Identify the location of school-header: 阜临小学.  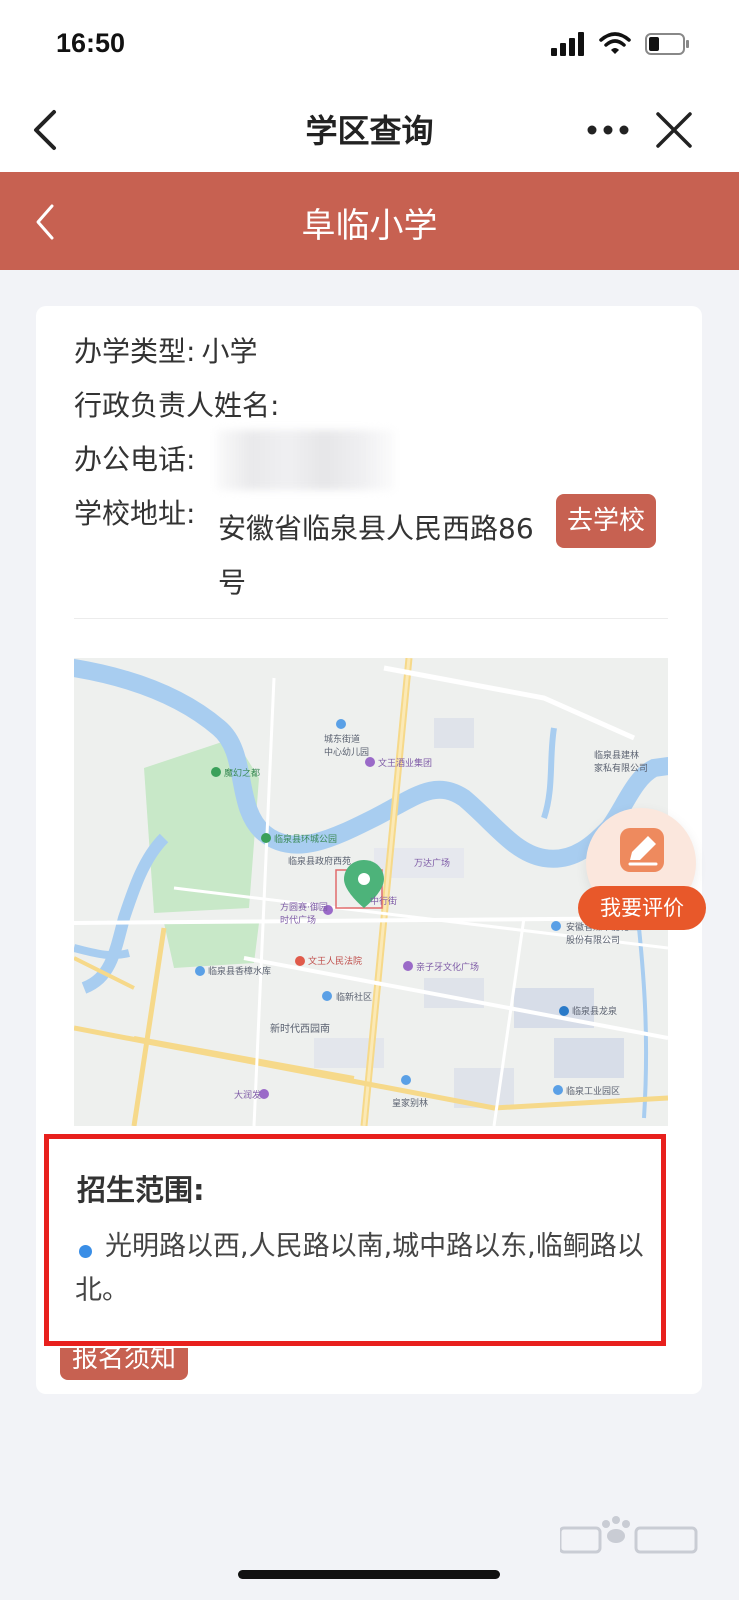
(369, 221).